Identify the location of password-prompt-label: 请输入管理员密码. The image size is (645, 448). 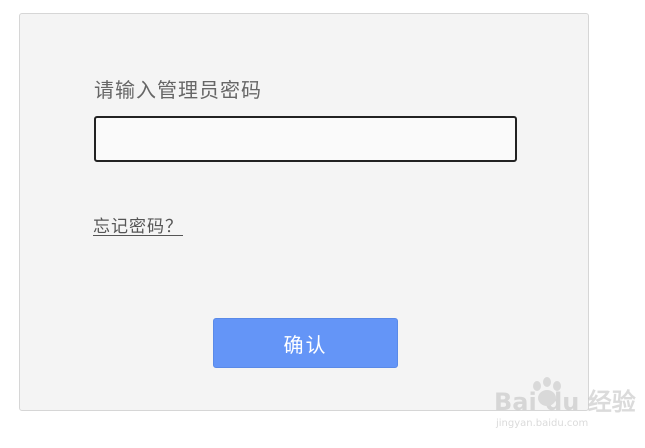
(178, 90).